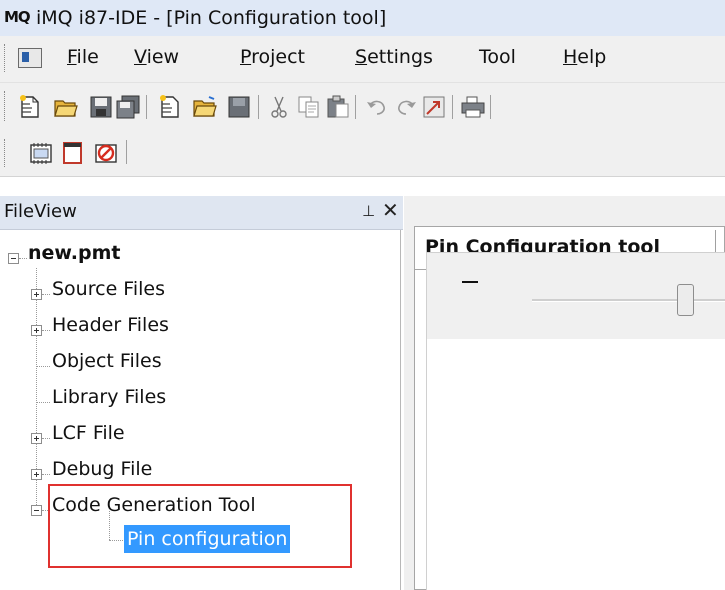 The image size is (725, 590). Describe the element at coordinates (109, 397) in the screenshot. I see `tree-item-library-files: Library Files` at that location.